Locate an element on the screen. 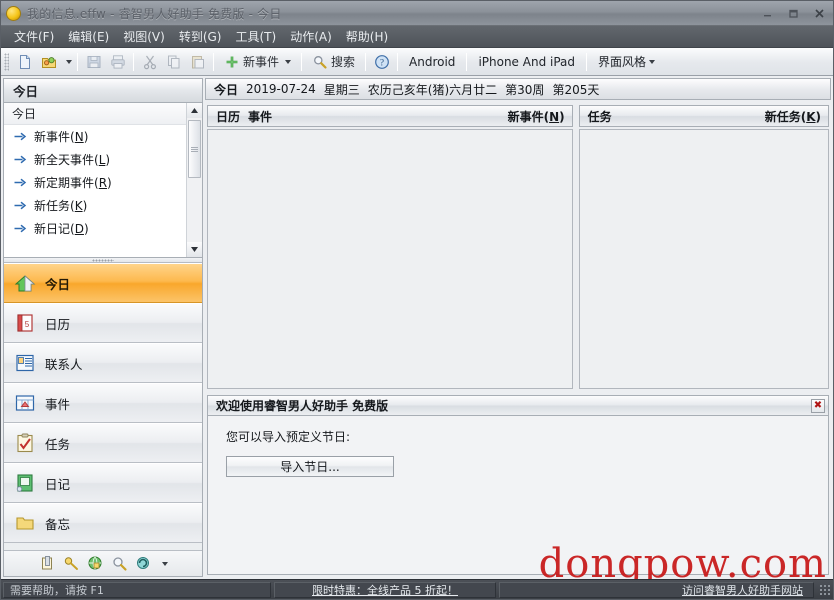  calendar-icon: 5 is located at coordinates (25, 323).